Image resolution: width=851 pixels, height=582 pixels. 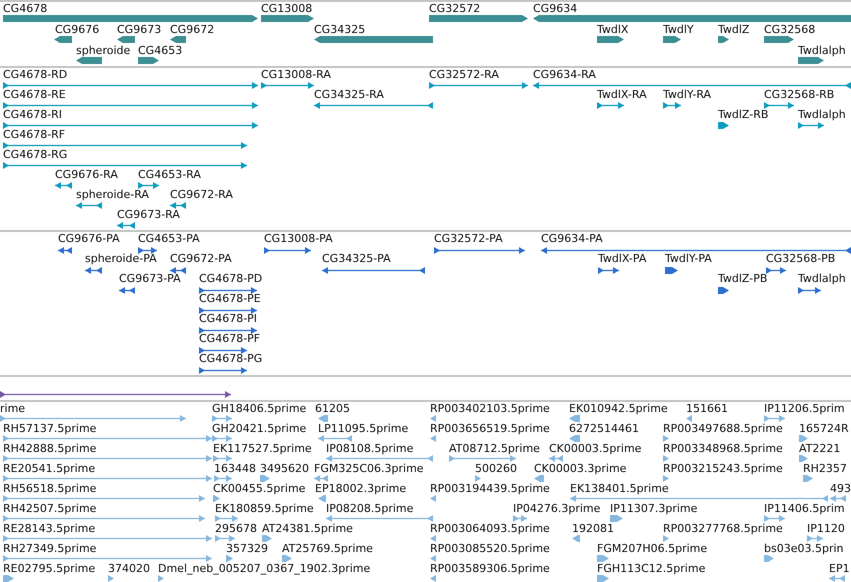 I want to click on feature-label: 61205, so click(x=332, y=408).